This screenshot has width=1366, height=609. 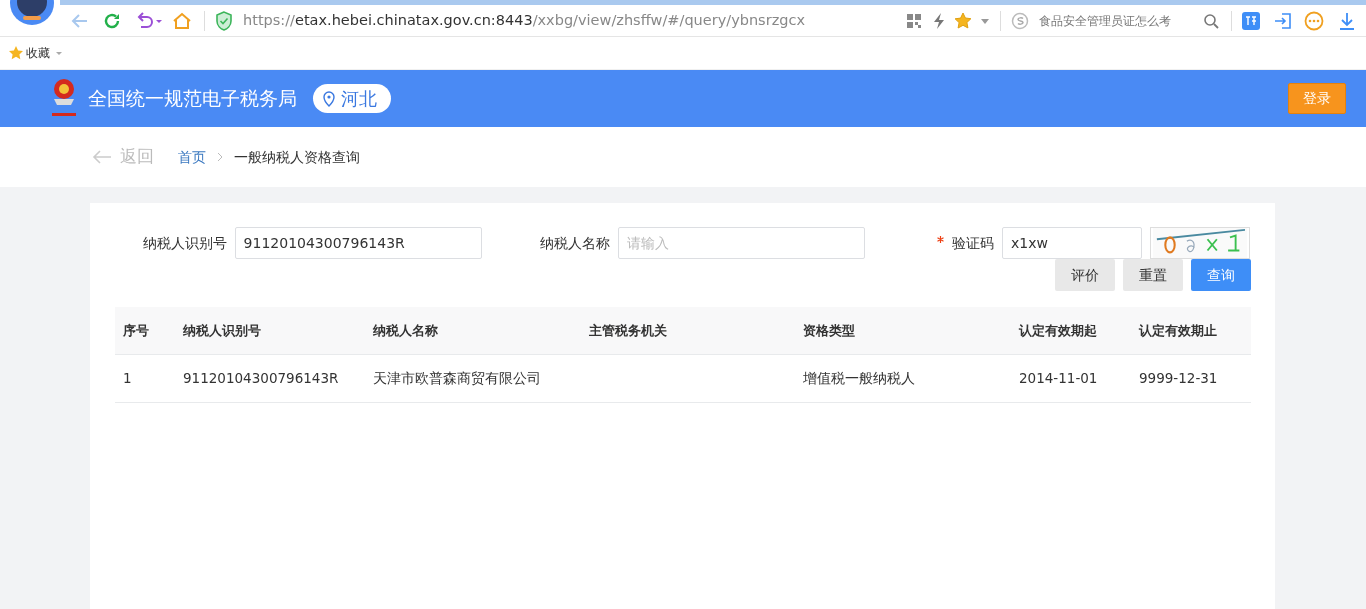 I want to click on lightning-icon, so click(x=939, y=20).